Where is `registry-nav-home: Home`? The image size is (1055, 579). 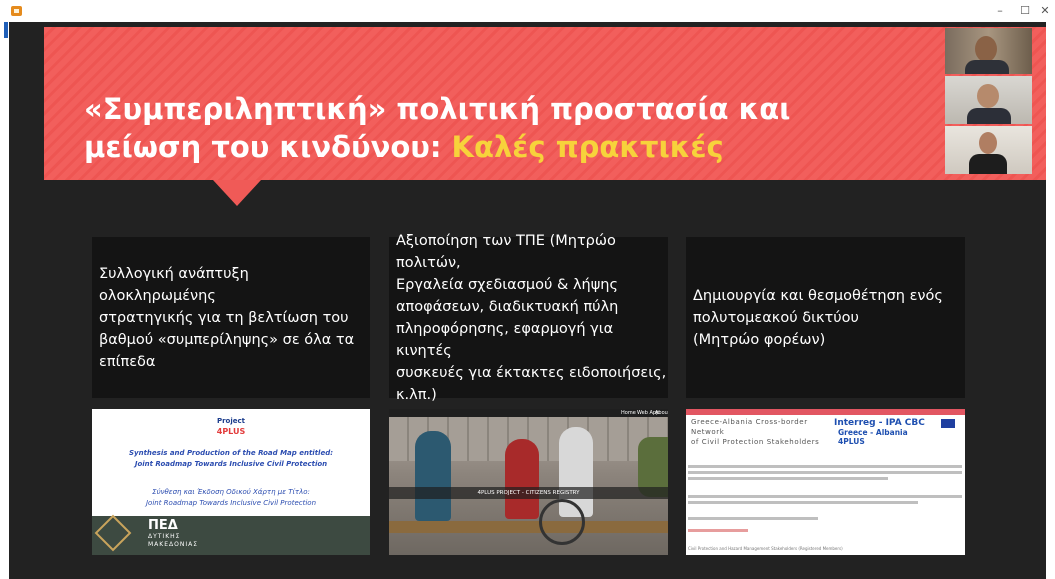 registry-nav-home: Home is located at coordinates (628, 413).